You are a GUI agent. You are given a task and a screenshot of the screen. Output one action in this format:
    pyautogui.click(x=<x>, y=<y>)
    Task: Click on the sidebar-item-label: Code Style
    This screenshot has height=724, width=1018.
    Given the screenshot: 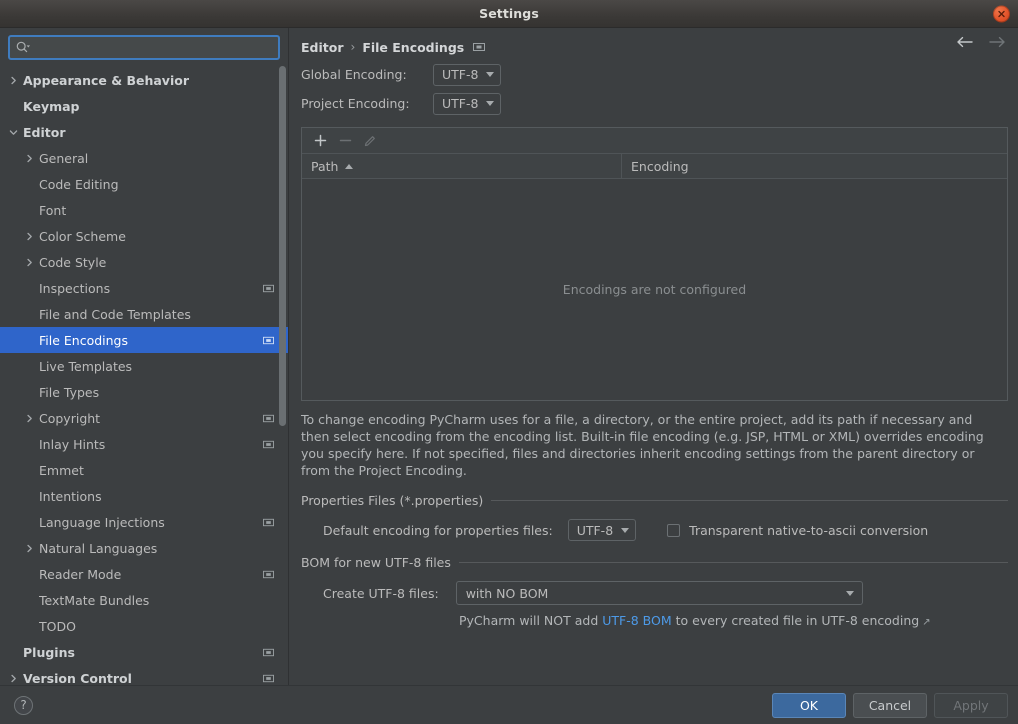 What is the action you would take?
    pyautogui.click(x=73, y=262)
    